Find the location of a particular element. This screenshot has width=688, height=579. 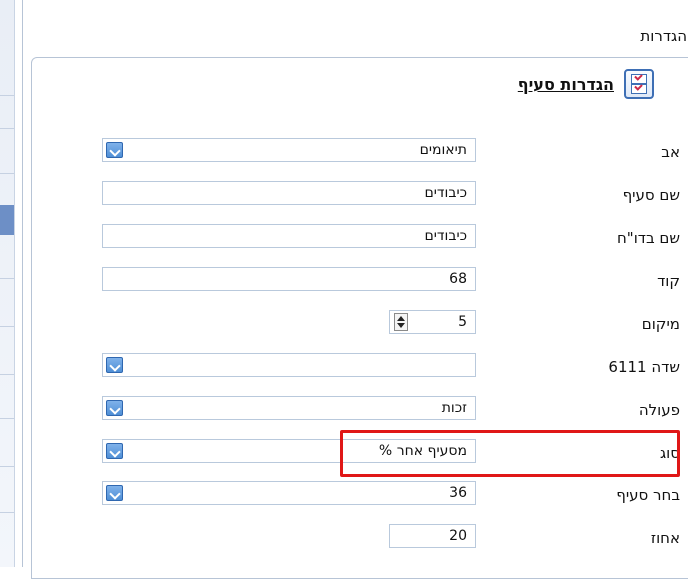

action-select: זכות is located at coordinates (289, 408).